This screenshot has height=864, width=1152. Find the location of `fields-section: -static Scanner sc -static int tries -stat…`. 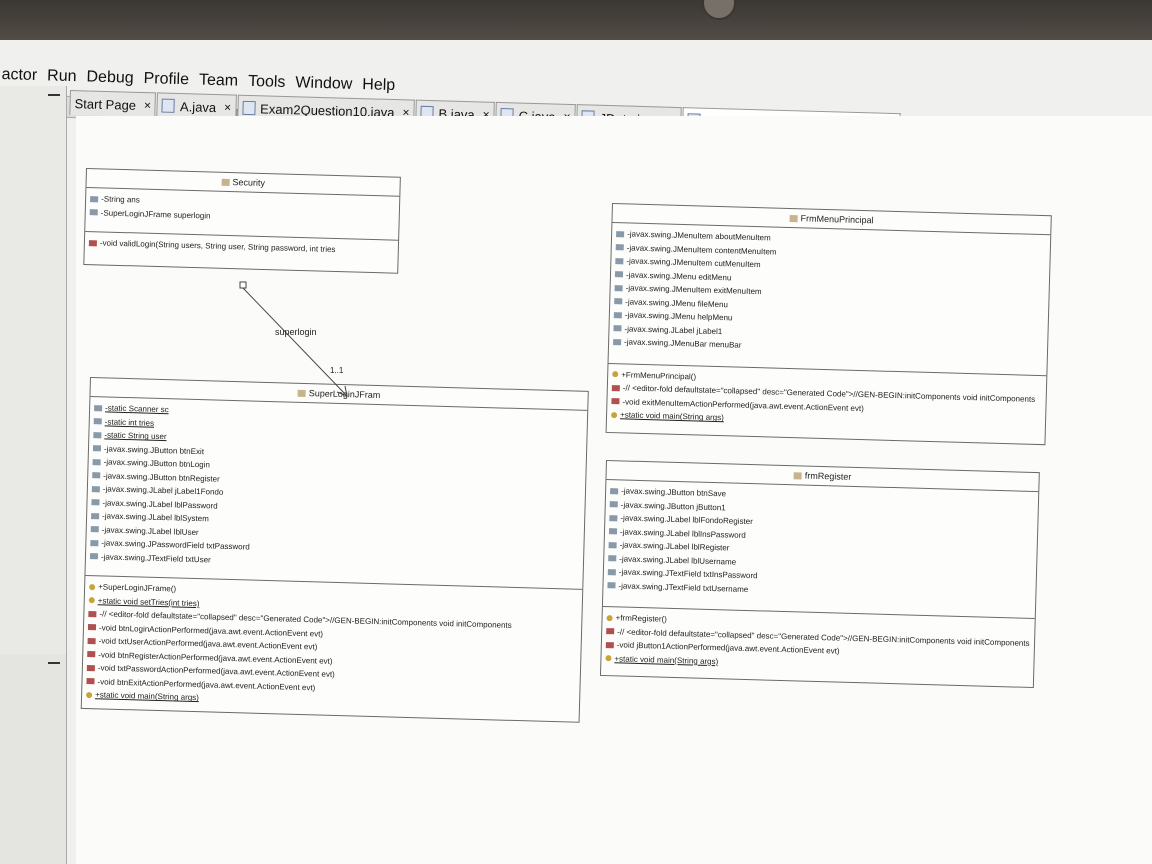

fields-section: -static Scanner sc -static int tries -stat… is located at coordinates (336, 493).